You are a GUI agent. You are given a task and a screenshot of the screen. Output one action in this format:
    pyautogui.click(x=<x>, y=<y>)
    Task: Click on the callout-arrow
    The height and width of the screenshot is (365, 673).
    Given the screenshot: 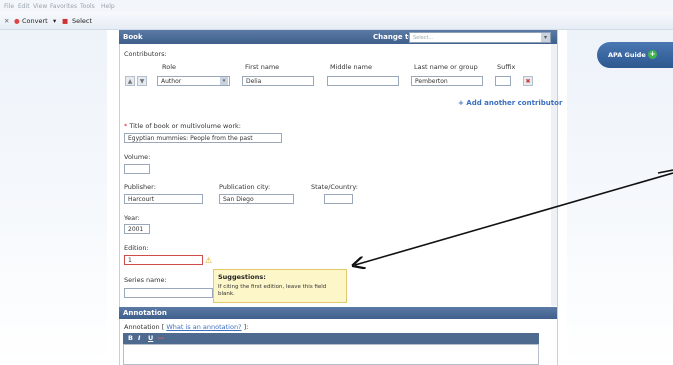 What is the action you would take?
    pyautogui.click(x=514, y=218)
    